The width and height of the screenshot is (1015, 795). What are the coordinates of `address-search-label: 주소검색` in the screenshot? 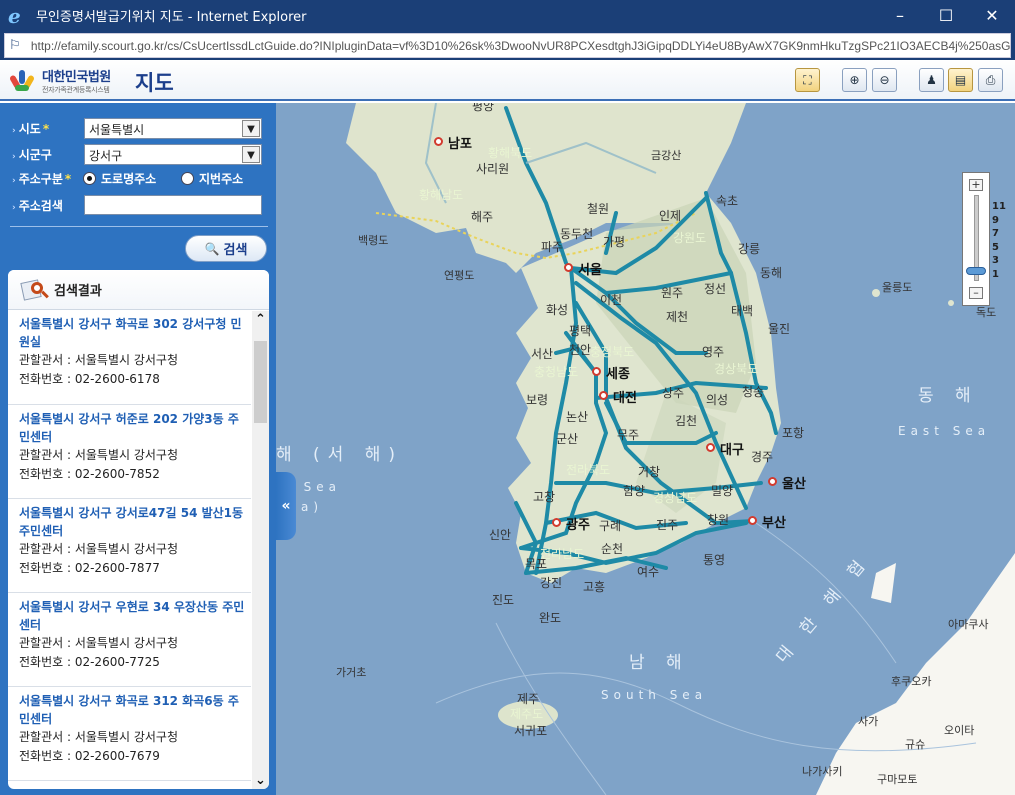 It's located at (40, 205).